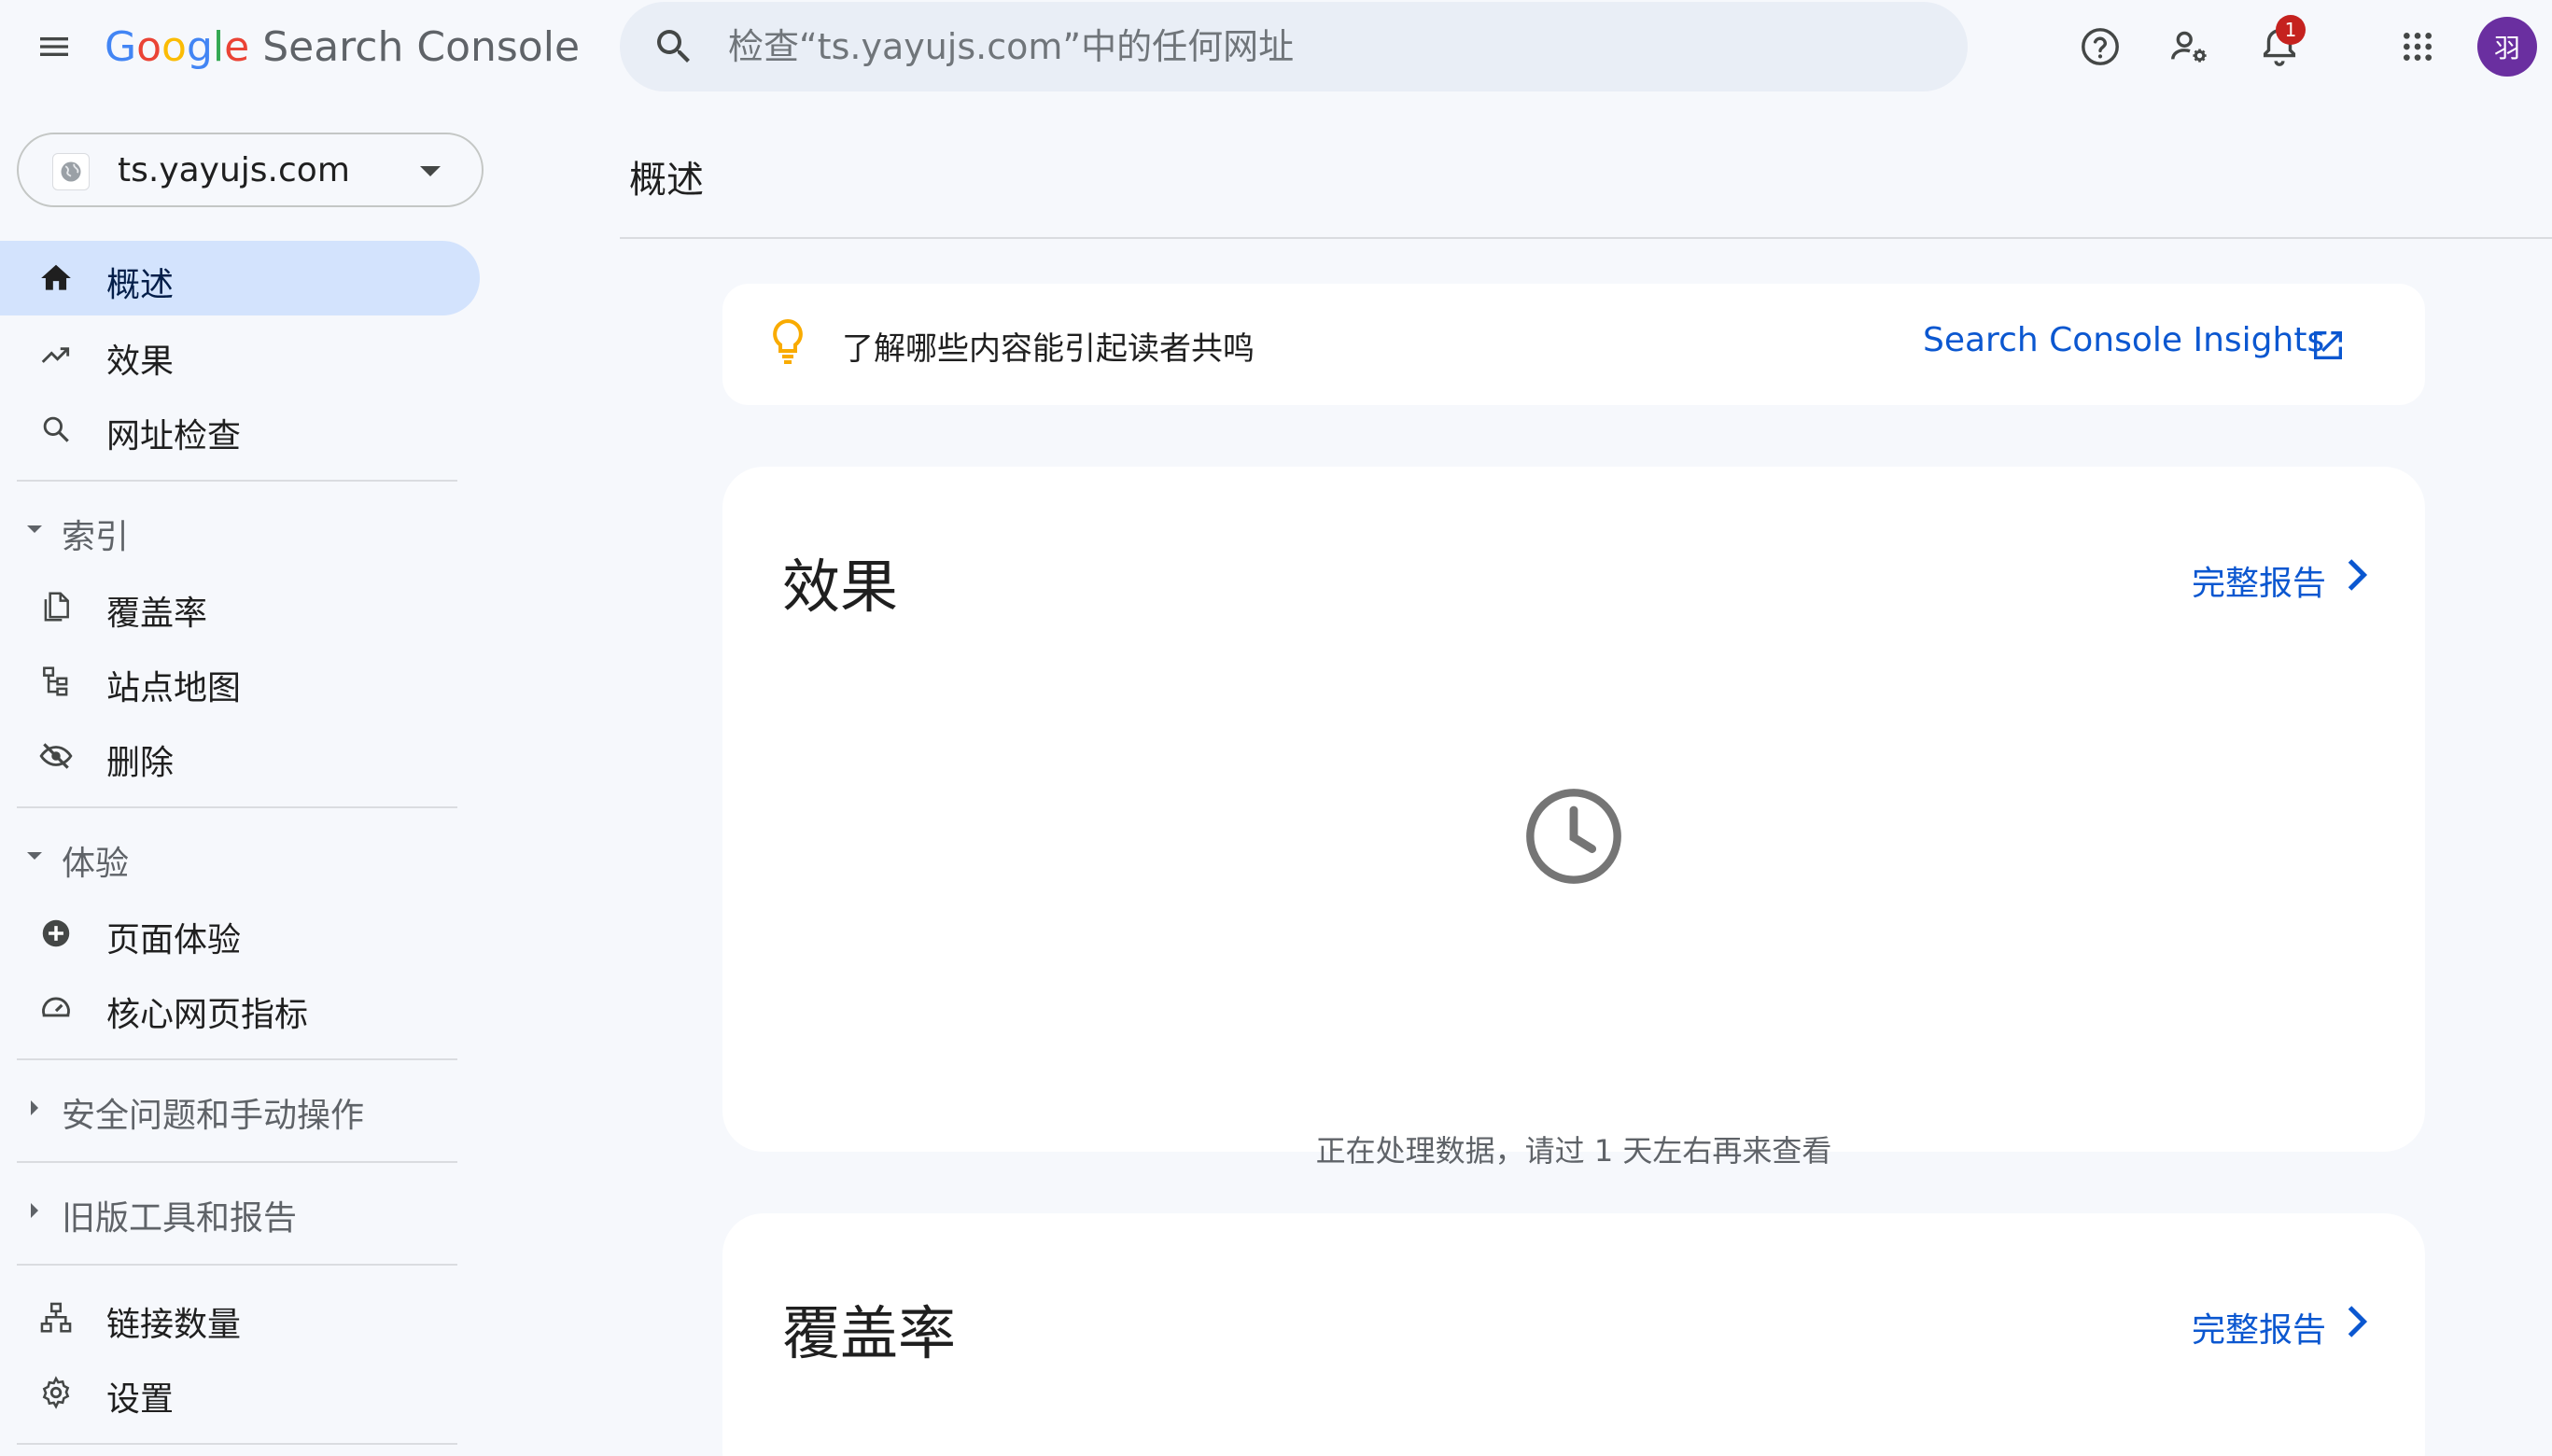  What do you see at coordinates (240, 606) in the screenshot?
I see `nav-item-coverage: 覆盖率` at bounding box center [240, 606].